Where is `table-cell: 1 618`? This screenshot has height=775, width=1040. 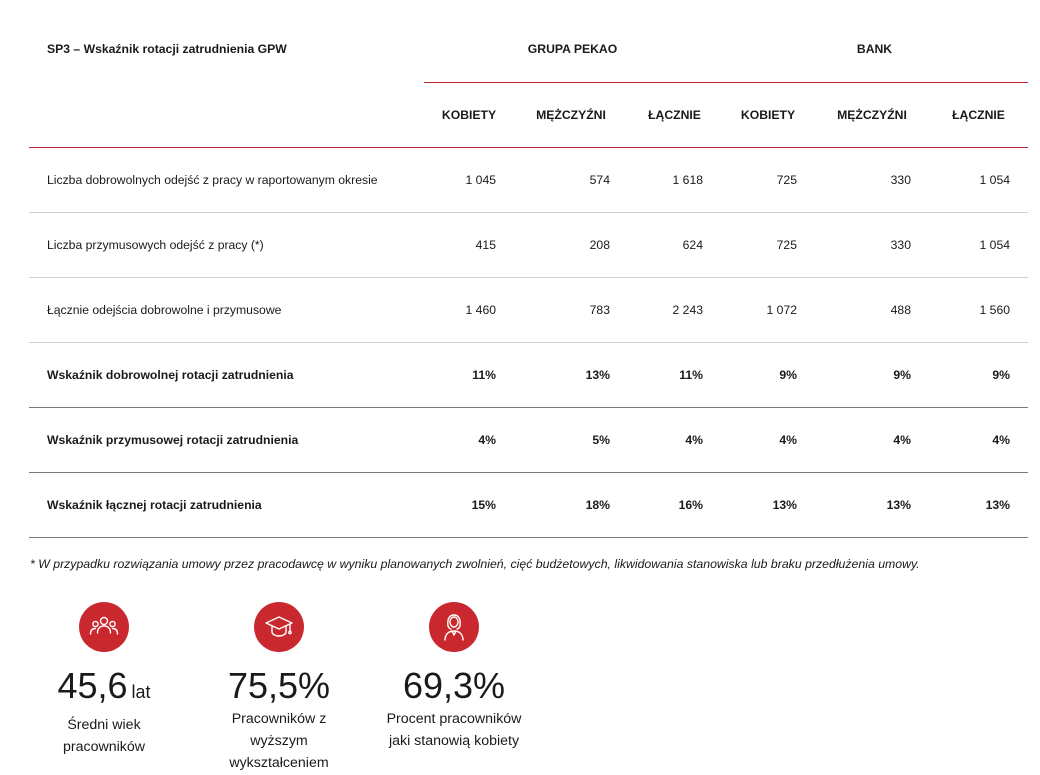
table-cell: 1 618 is located at coordinates (674, 180).